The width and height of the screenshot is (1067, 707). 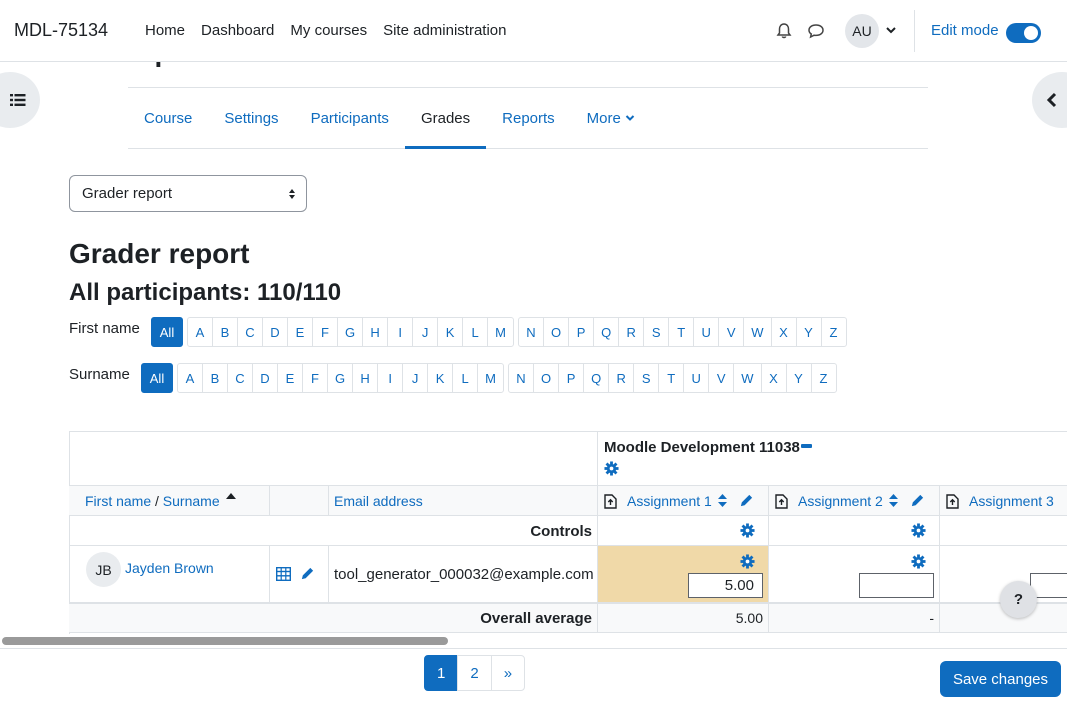 I want to click on surname-initial-c: C, so click(x=240, y=378).